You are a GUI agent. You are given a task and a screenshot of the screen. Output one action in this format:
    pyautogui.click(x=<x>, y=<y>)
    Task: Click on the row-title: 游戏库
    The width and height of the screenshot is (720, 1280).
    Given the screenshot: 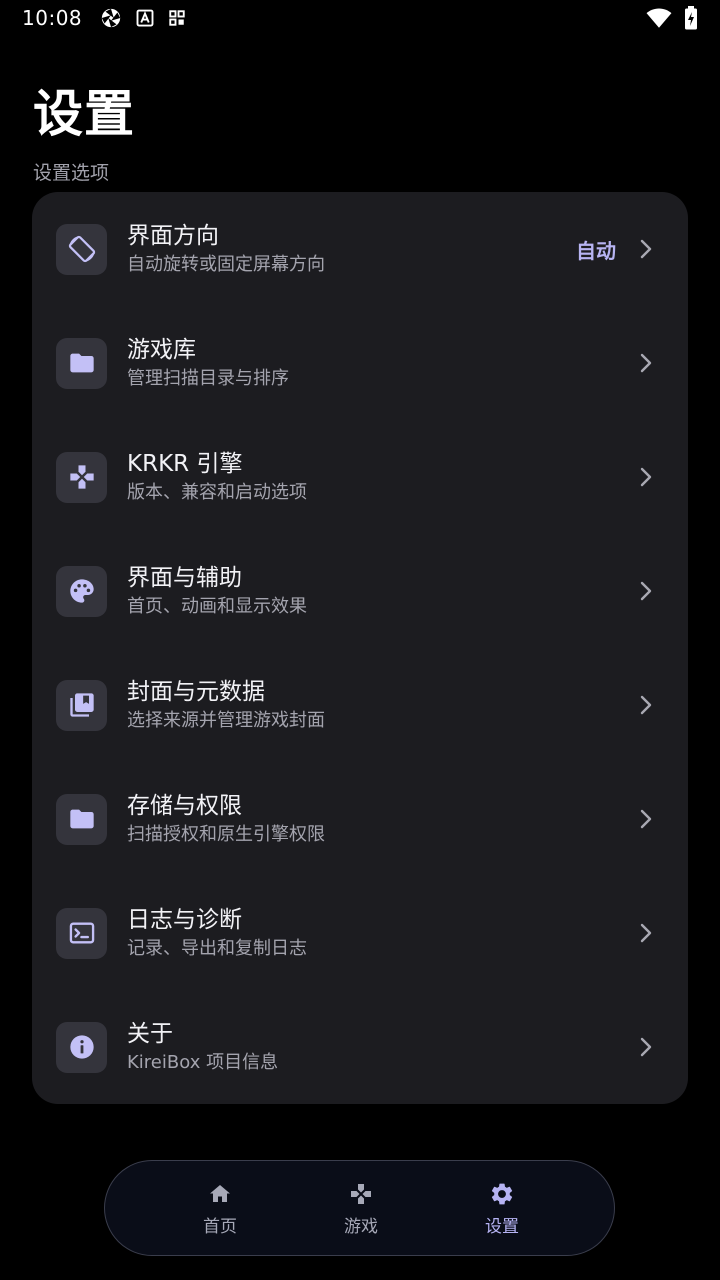 What is the action you would take?
    pyautogui.click(x=161, y=350)
    